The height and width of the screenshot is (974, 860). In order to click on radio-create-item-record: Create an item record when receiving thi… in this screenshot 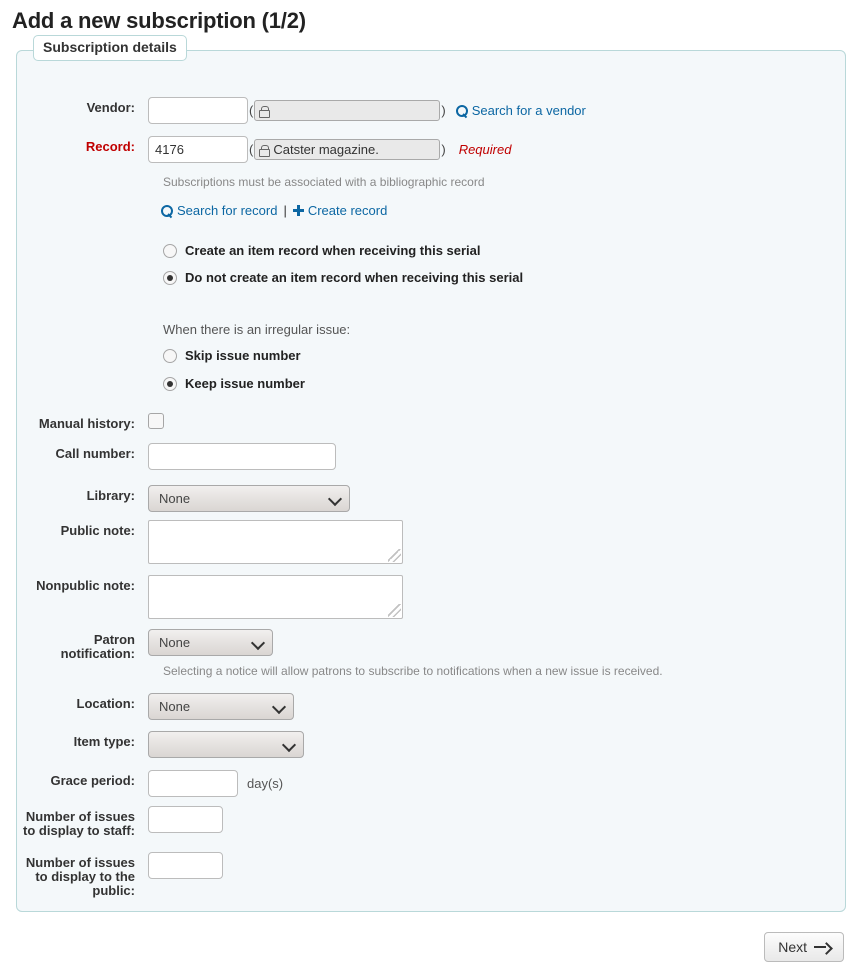, I will do `click(322, 250)`.